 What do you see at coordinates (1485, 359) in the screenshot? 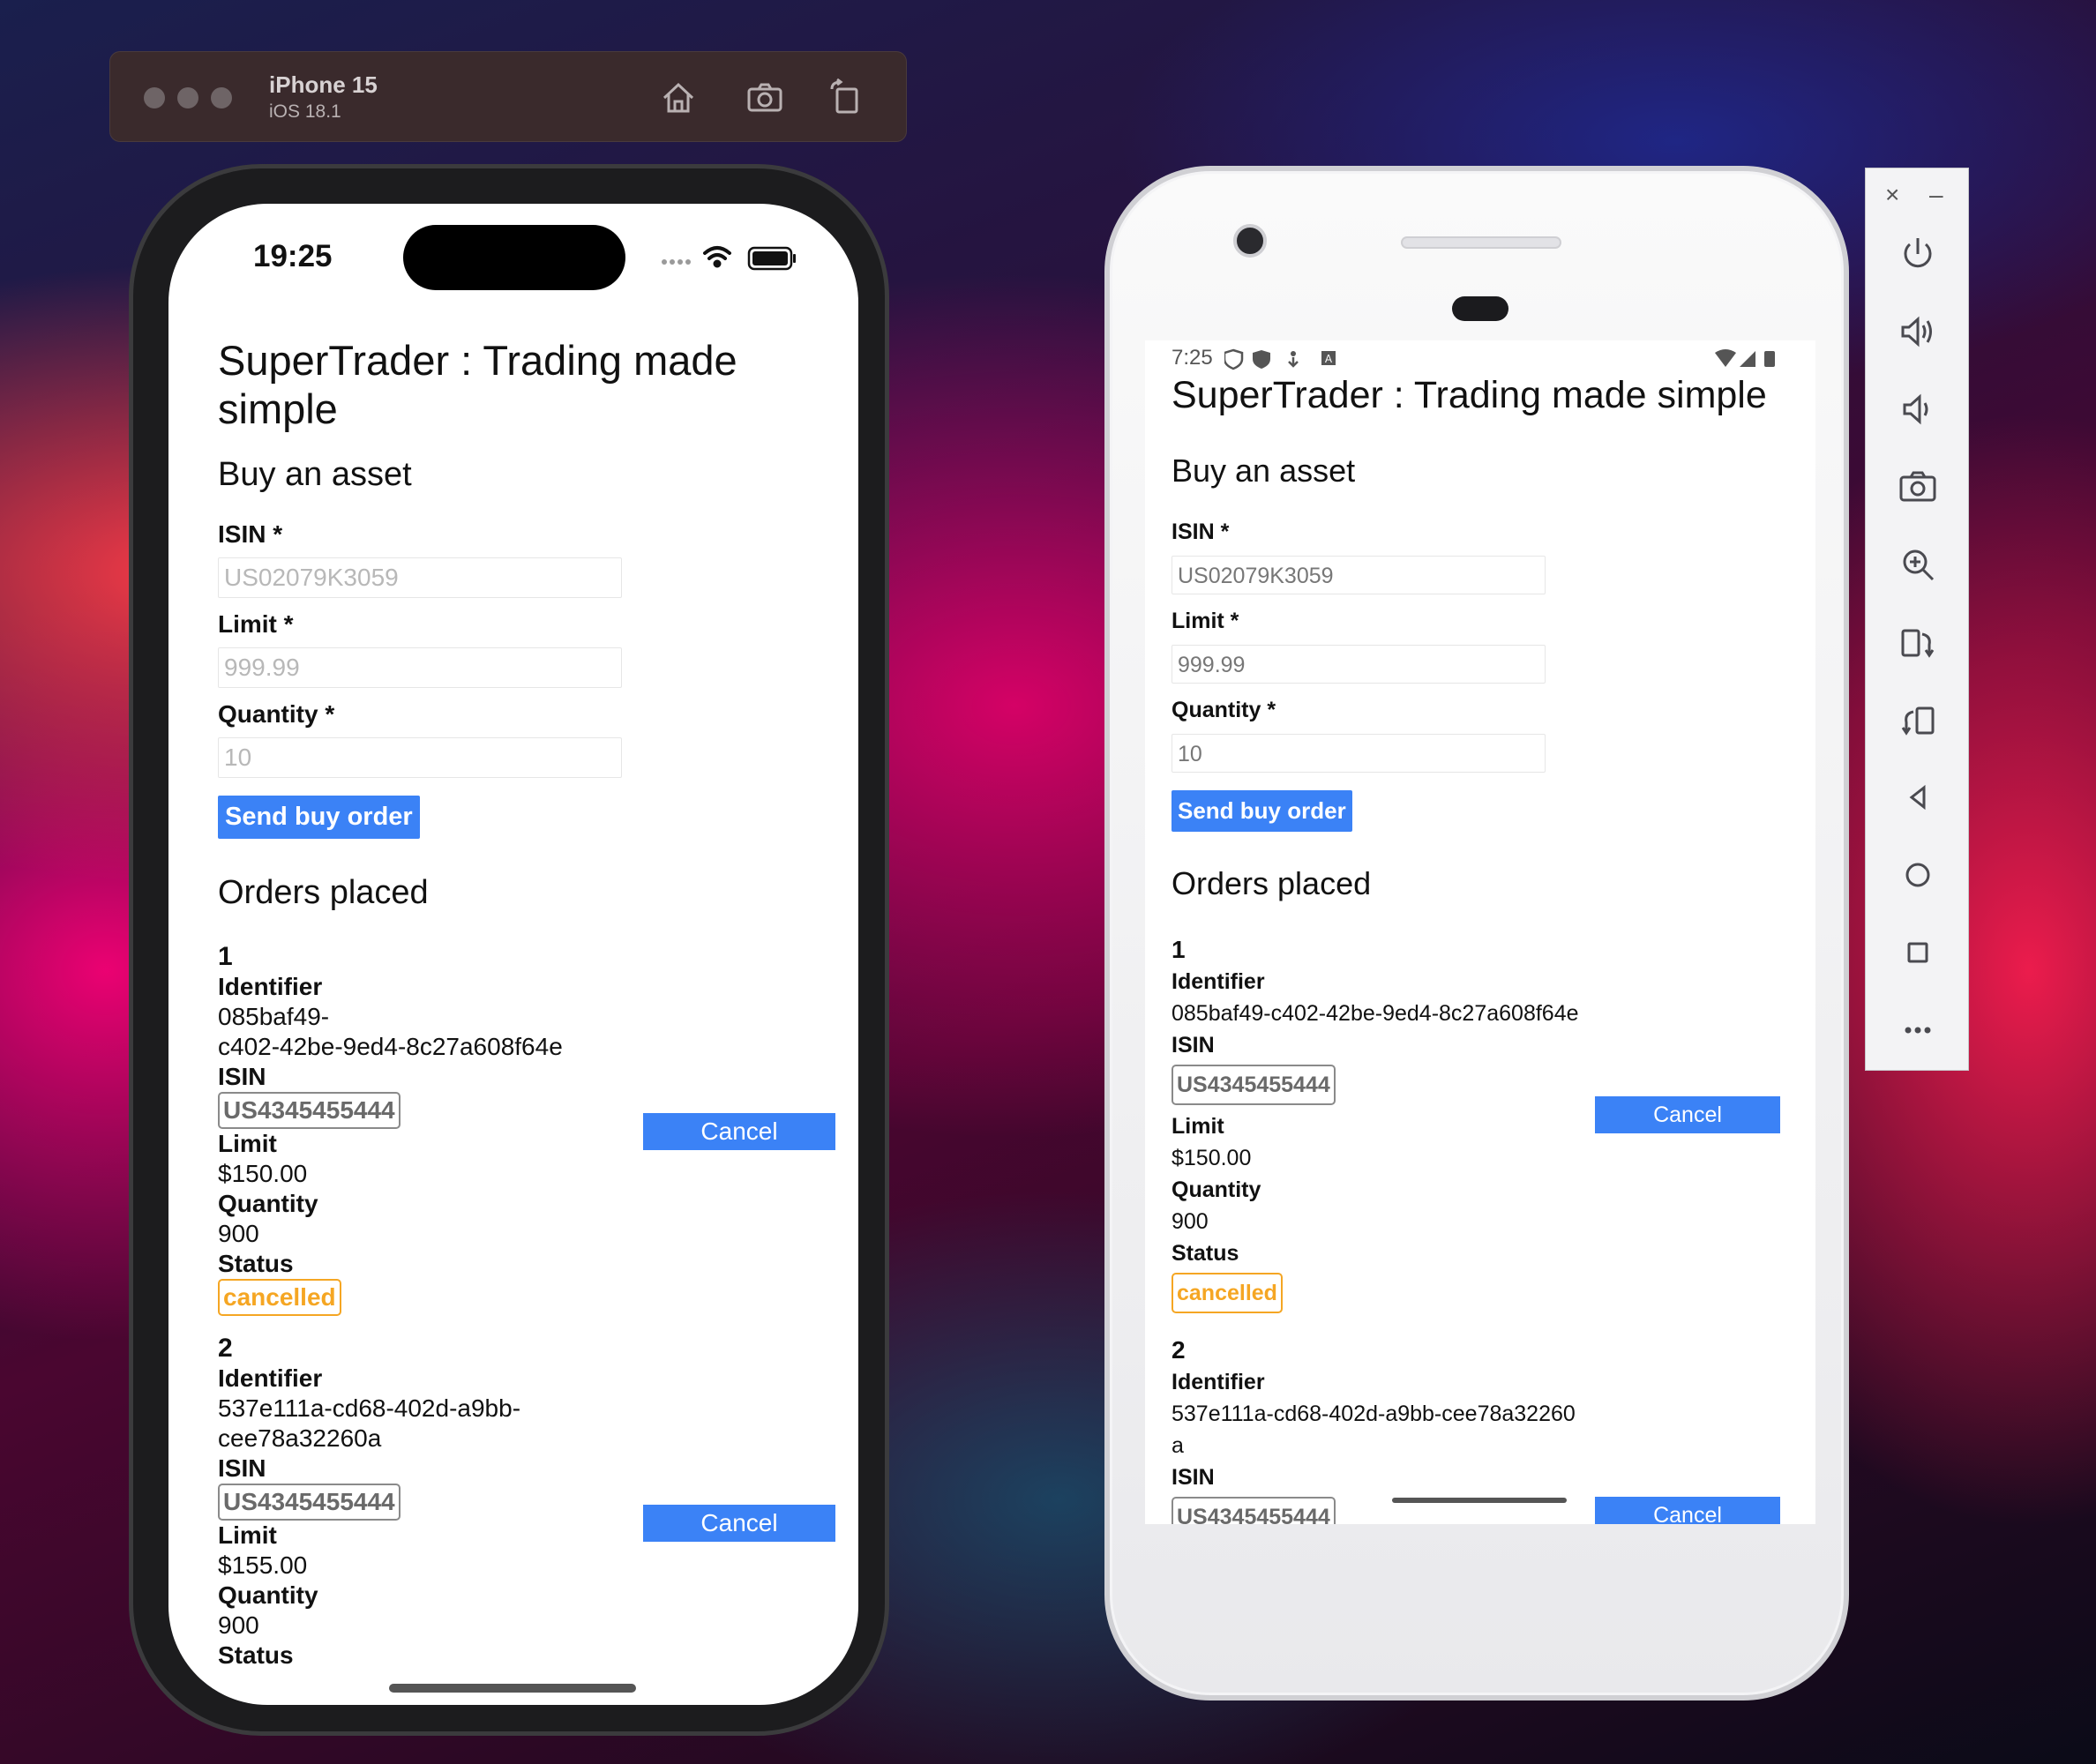
I see `android-status-bar: 7:25 A` at bounding box center [1485, 359].